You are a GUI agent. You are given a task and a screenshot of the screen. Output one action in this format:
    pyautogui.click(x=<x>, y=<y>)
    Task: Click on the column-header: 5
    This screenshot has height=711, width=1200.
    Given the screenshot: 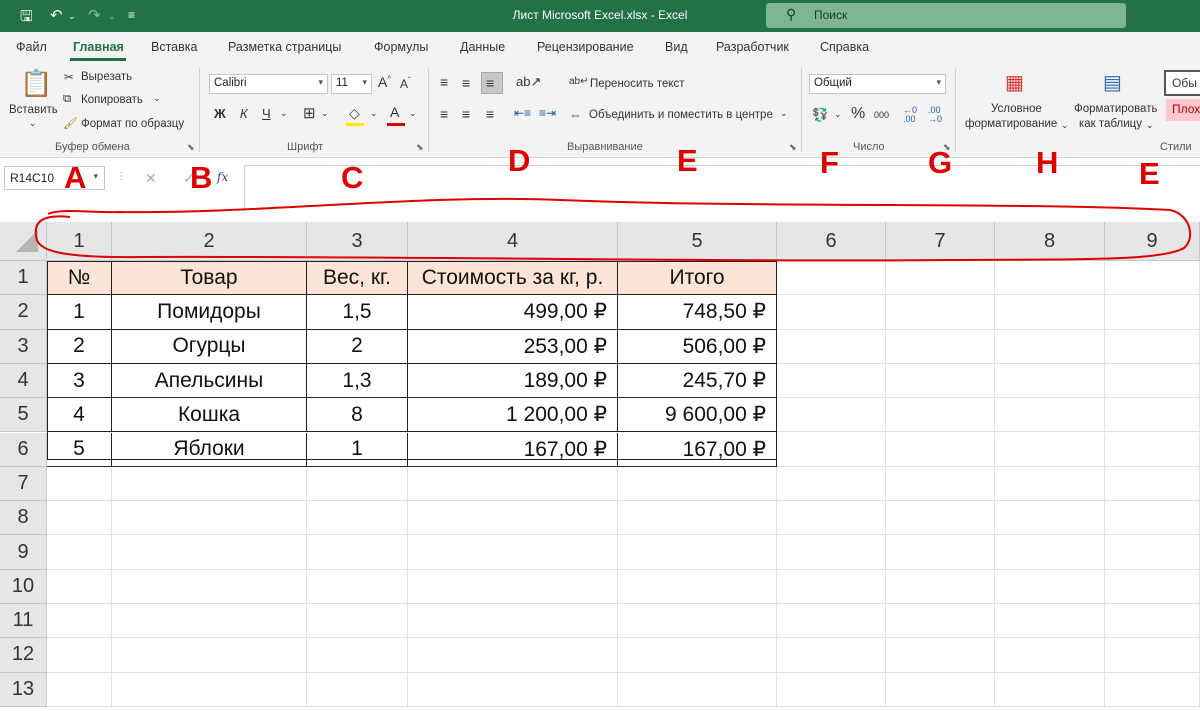 What is the action you would take?
    pyautogui.click(x=697, y=241)
    